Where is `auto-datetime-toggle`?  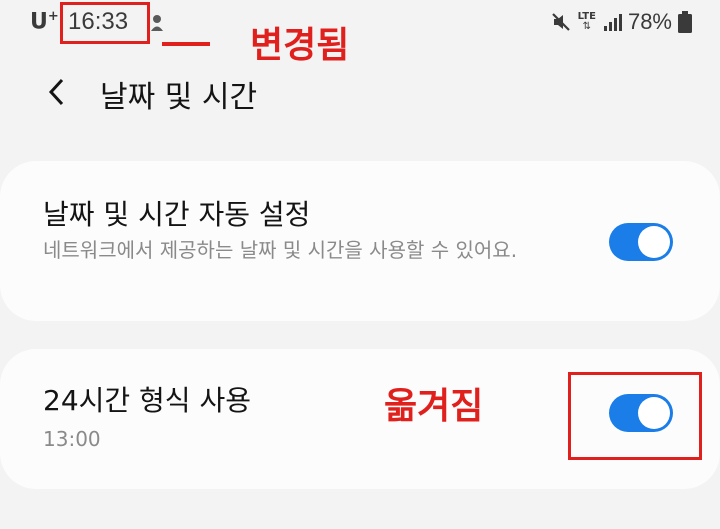 auto-datetime-toggle is located at coordinates (641, 242).